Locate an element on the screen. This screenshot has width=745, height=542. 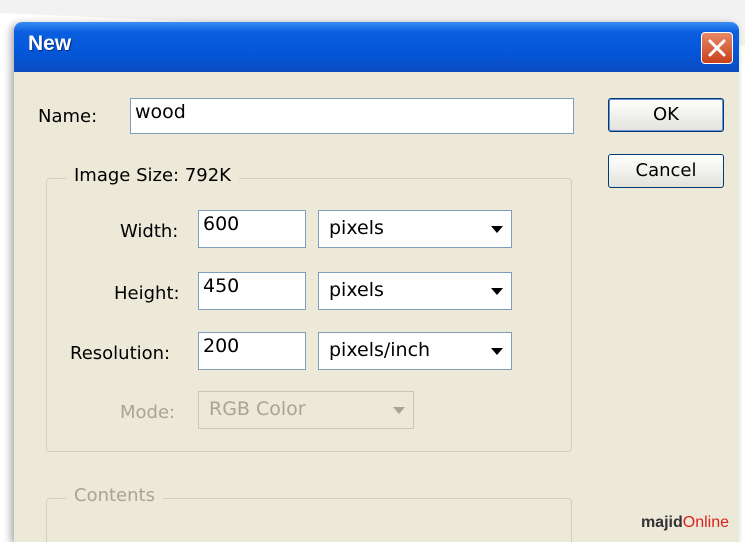
close-icon is located at coordinates (717, 48).